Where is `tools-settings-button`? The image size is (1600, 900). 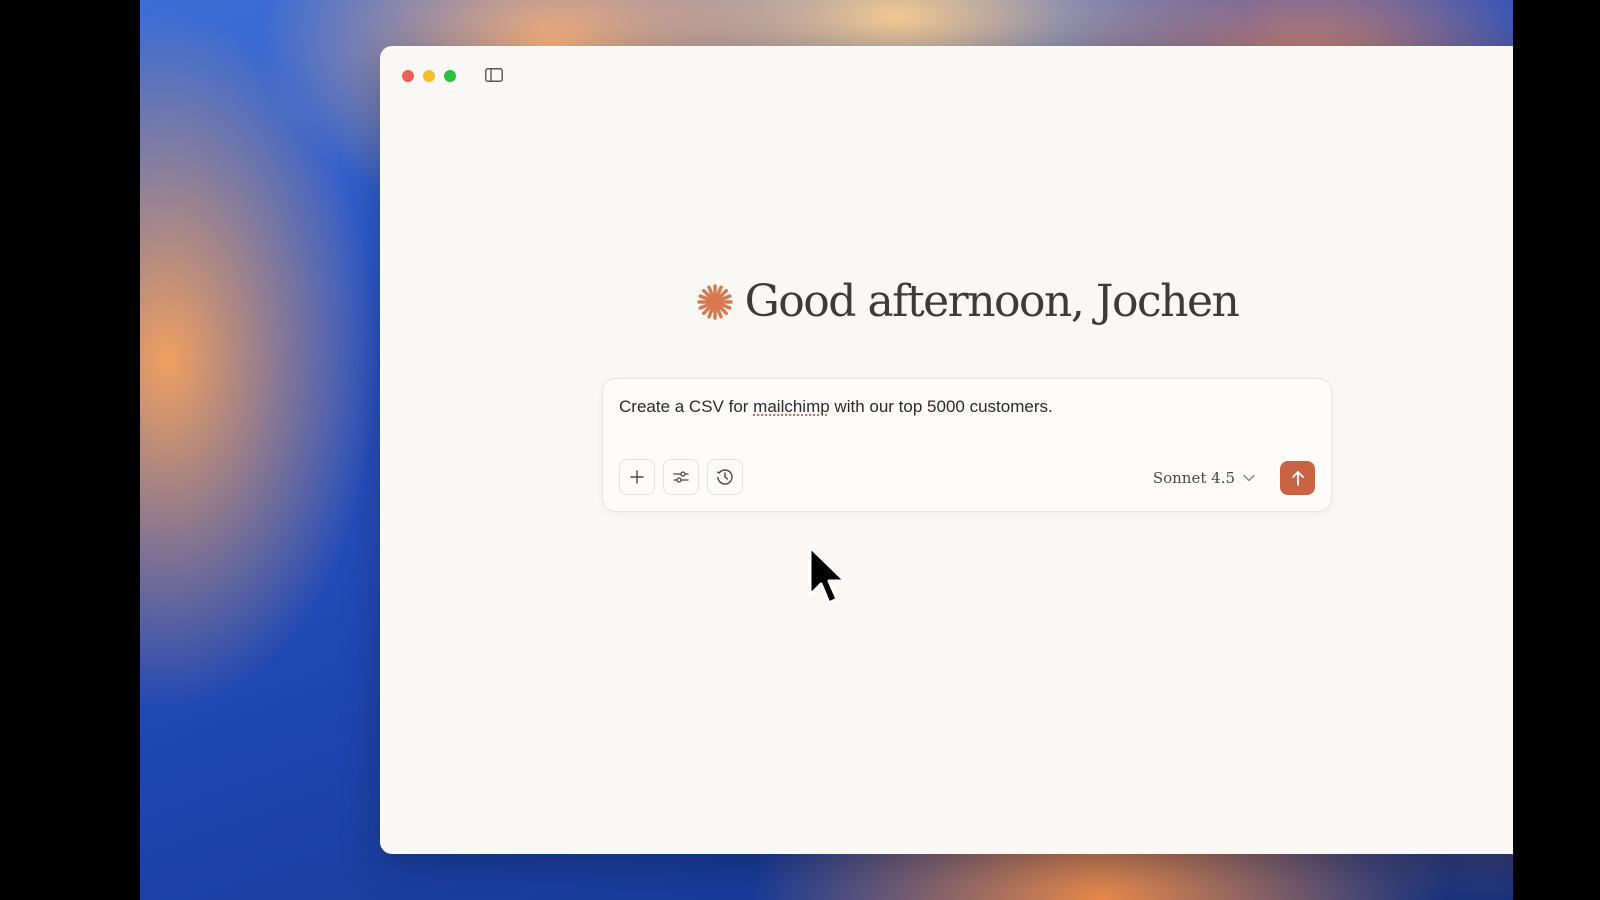 tools-settings-button is located at coordinates (681, 477).